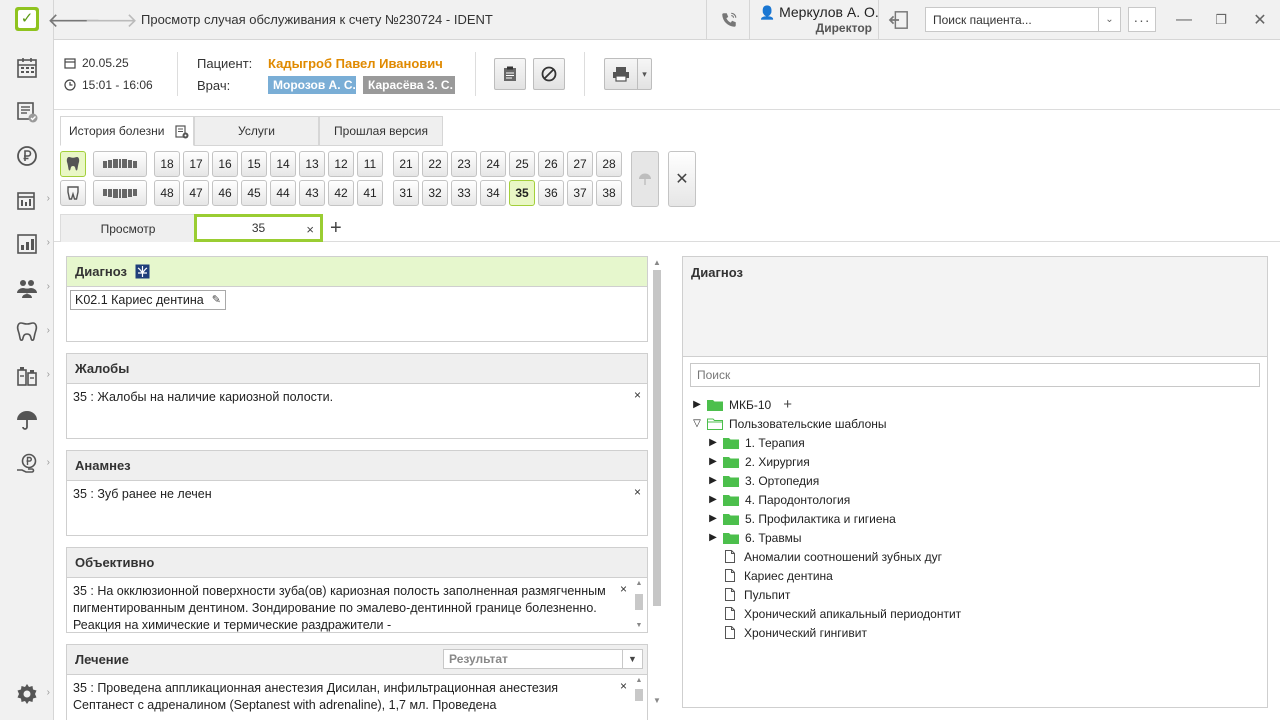 The image size is (1280, 720). Describe the element at coordinates (464, 193) in the screenshot. I see `tooth-33: 33` at that location.